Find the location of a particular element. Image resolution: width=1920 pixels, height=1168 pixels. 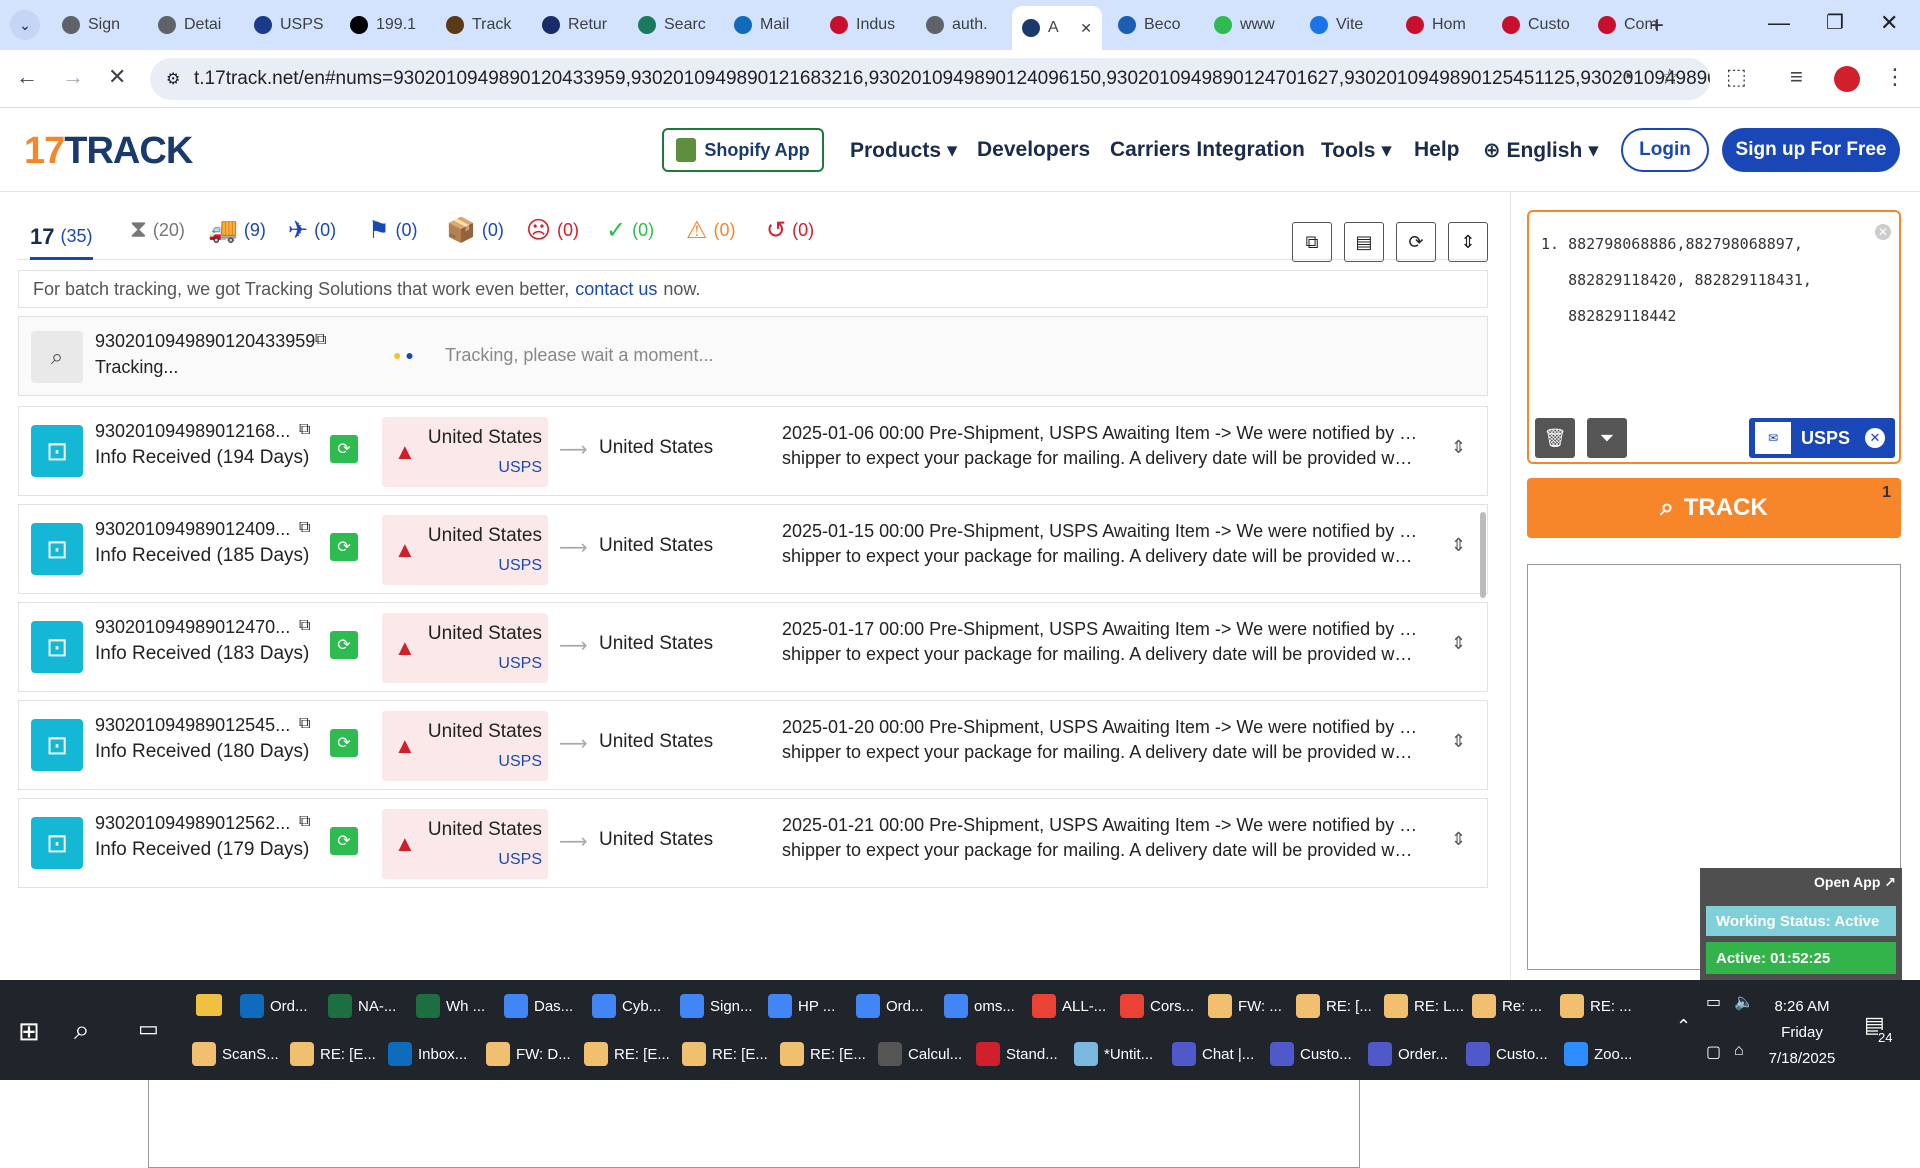

tray-chevron-icon: ⌃ is located at coordinates (1683, 1026).